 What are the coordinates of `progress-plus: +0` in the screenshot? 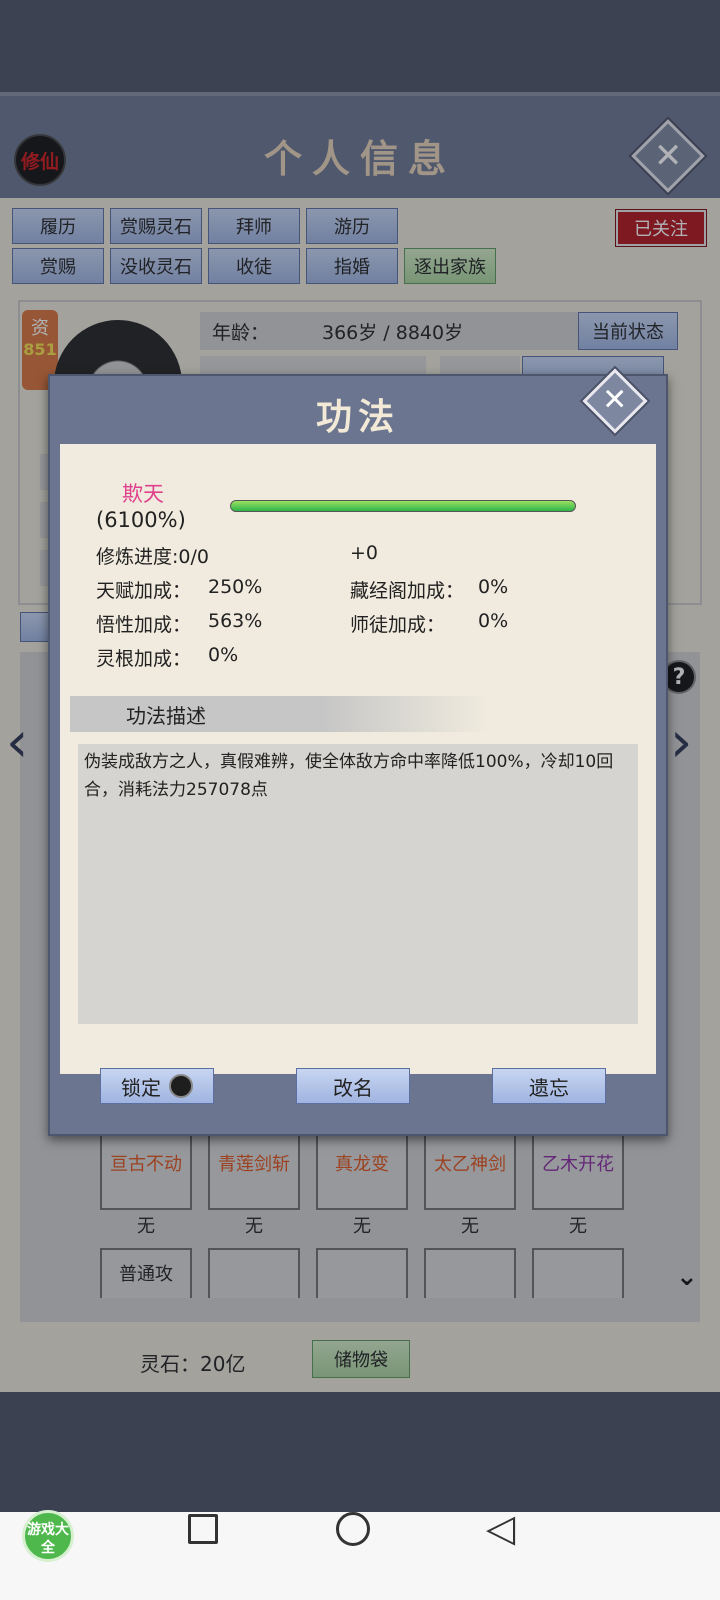 It's located at (364, 553).